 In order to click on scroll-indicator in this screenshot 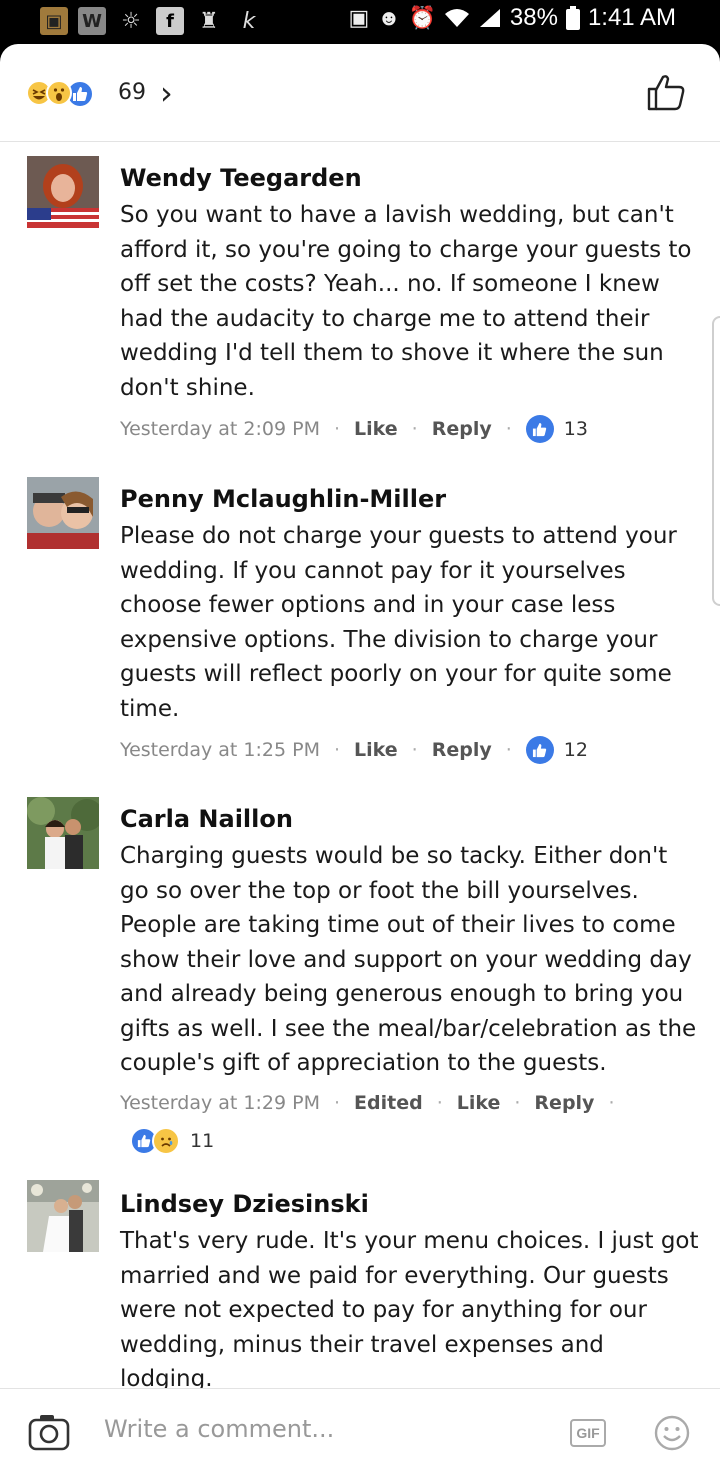, I will do `click(716, 461)`.